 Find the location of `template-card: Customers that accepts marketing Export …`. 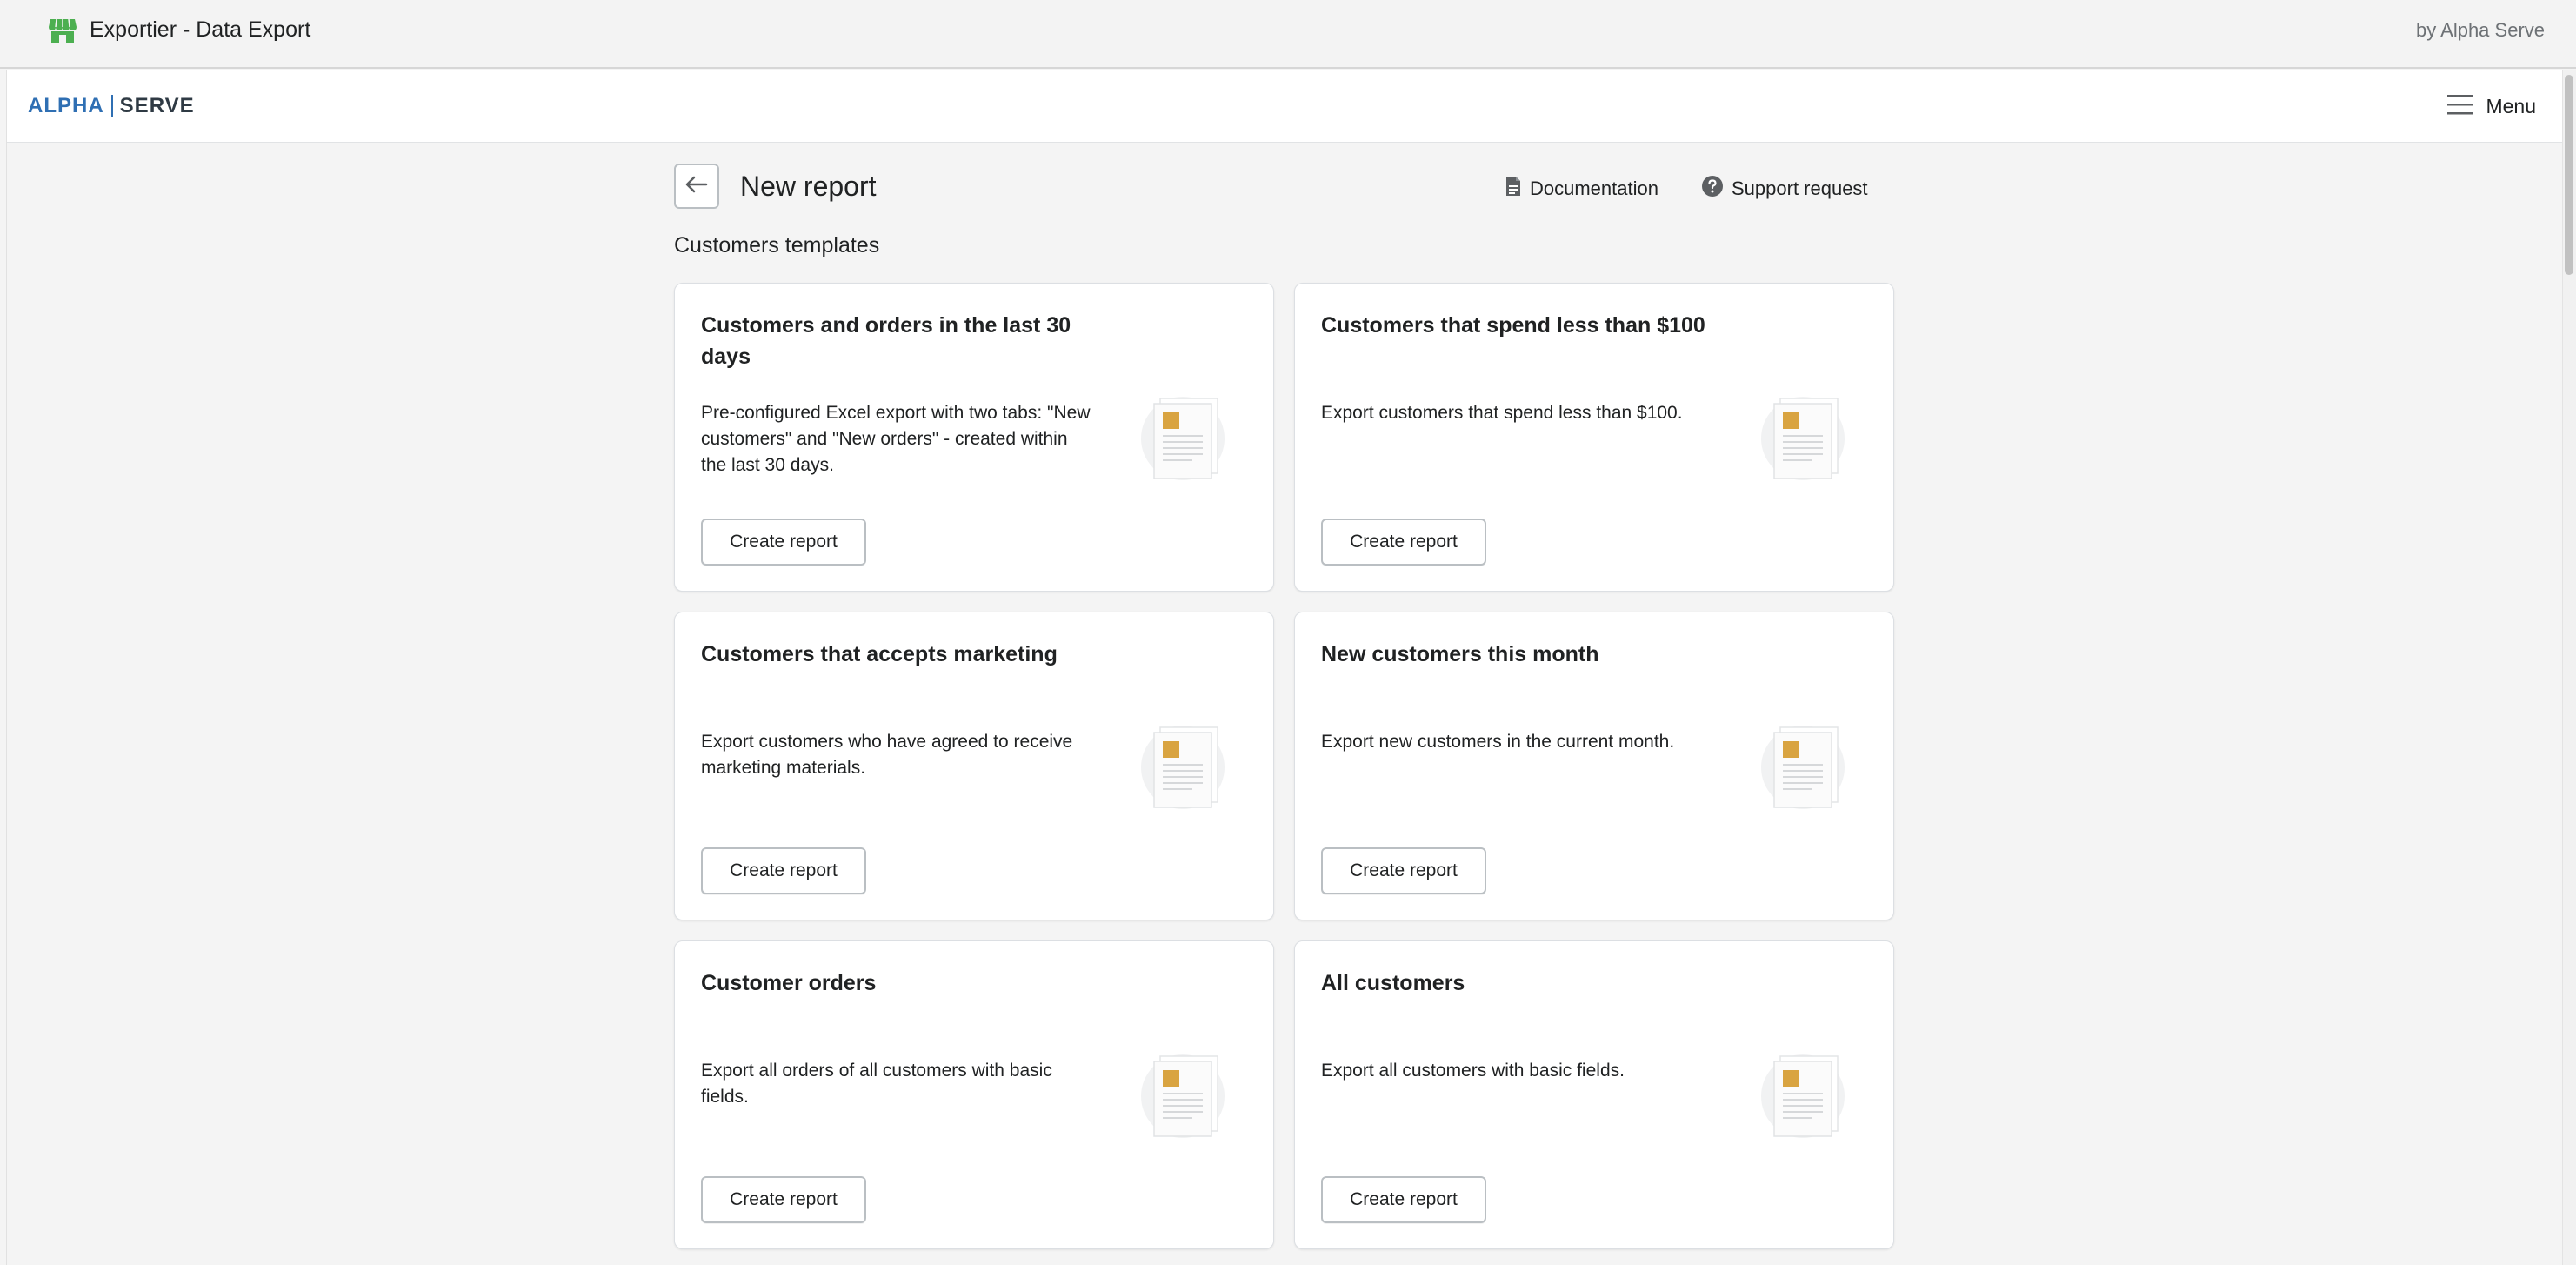

template-card: Customers that accepts marketing Export … is located at coordinates (974, 766).